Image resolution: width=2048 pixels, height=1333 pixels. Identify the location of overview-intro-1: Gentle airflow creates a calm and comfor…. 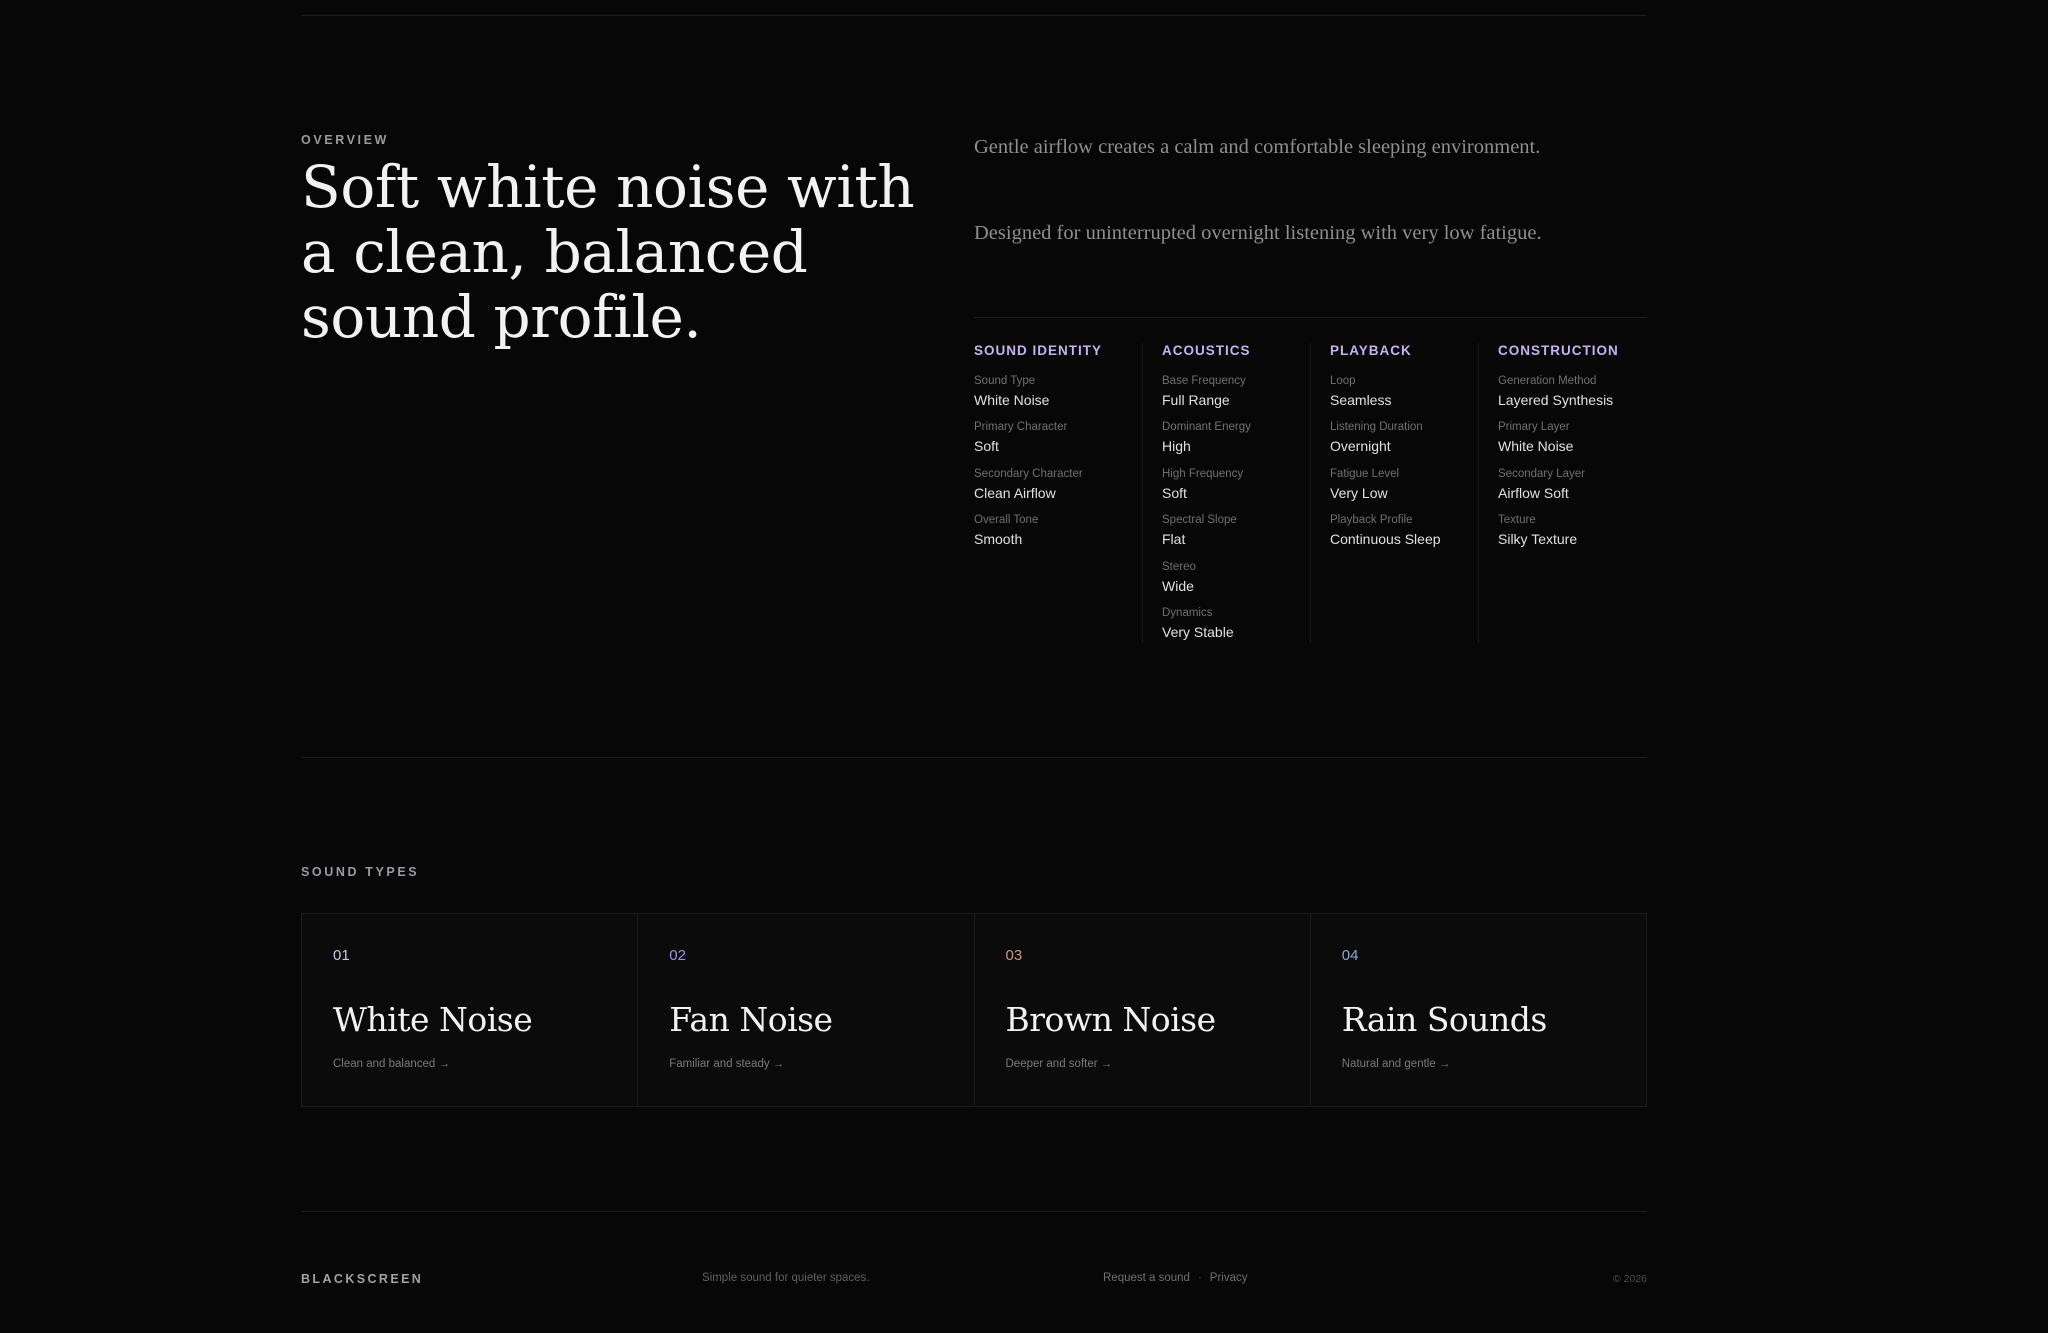
(1257, 147).